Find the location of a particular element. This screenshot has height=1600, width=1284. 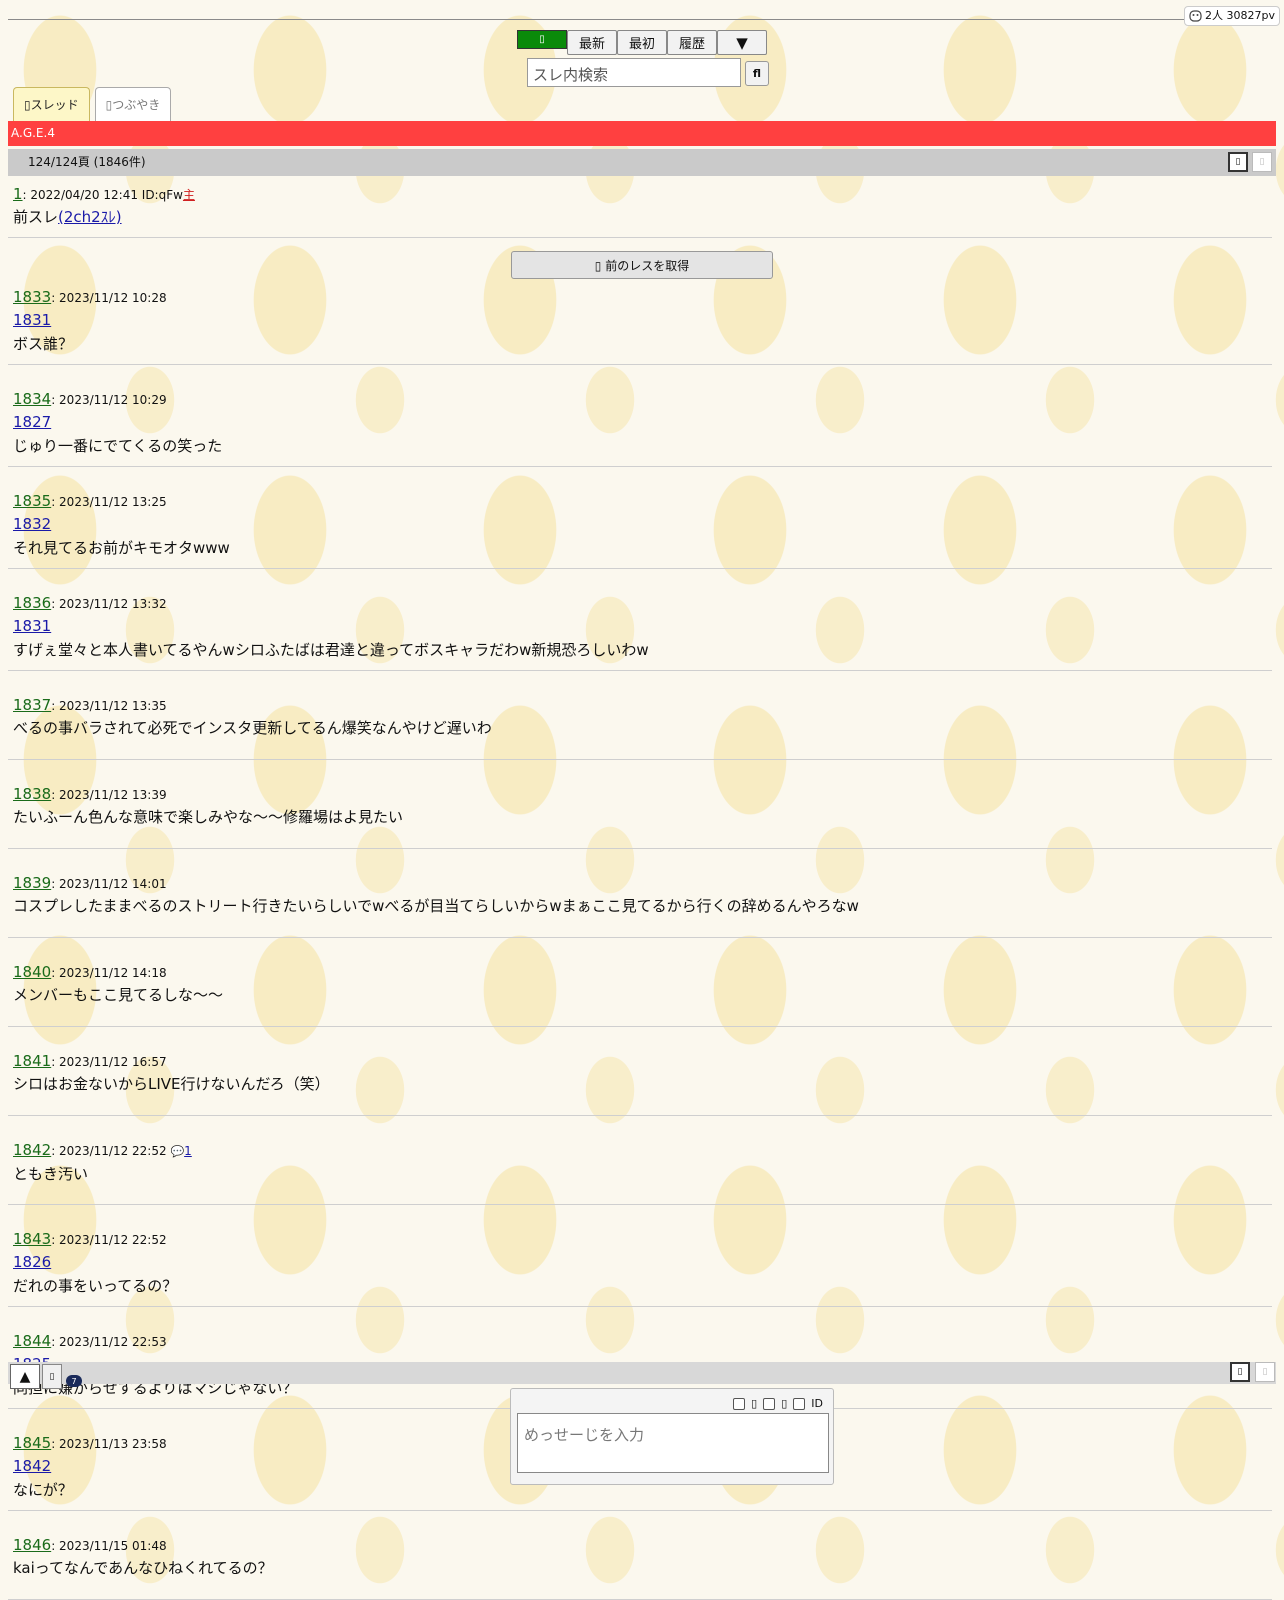

scroll-top-button: ▲ is located at coordinates (25, 1376).